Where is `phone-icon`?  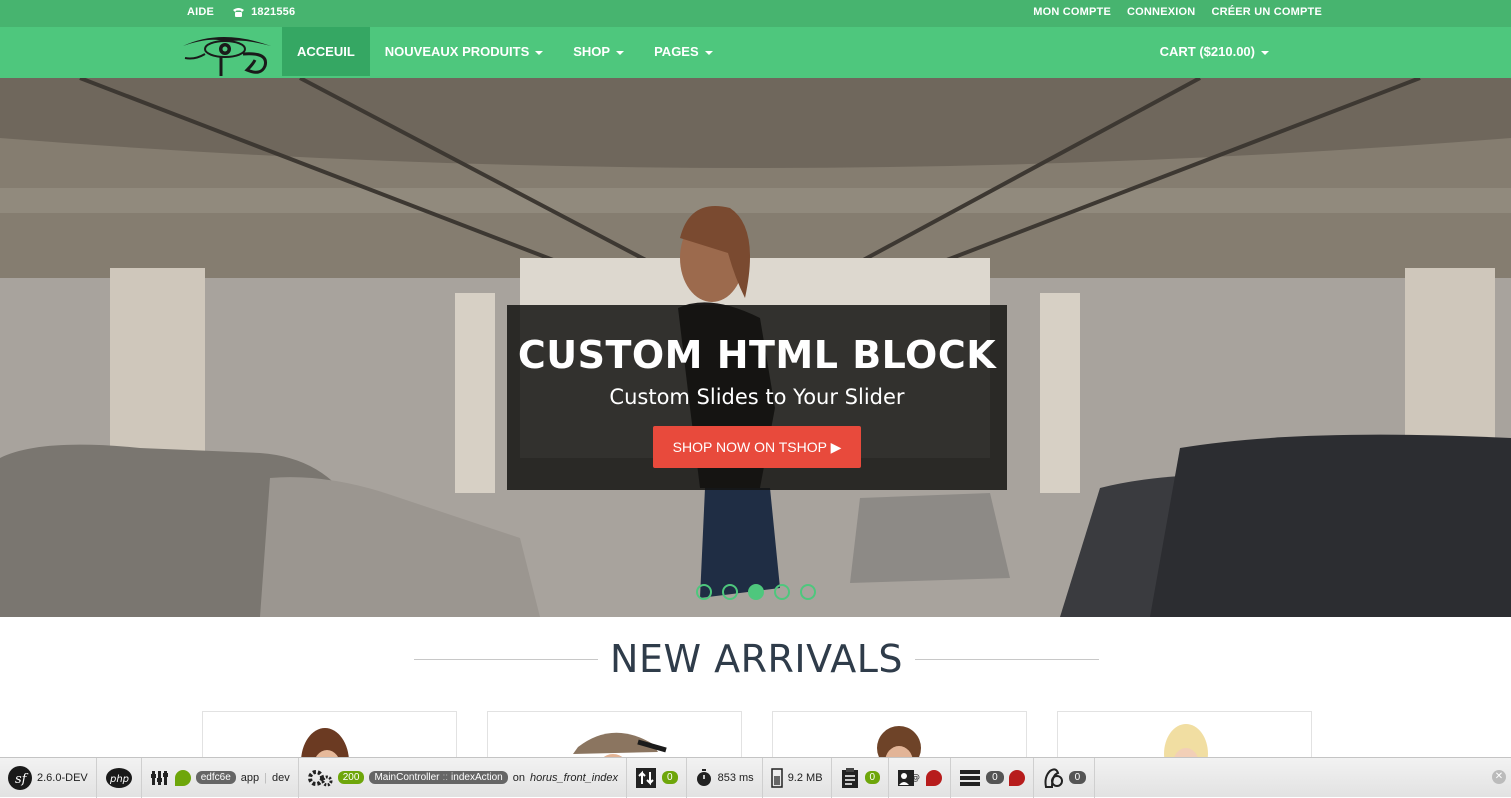 phone-icon is located at coordinates (239, 12).